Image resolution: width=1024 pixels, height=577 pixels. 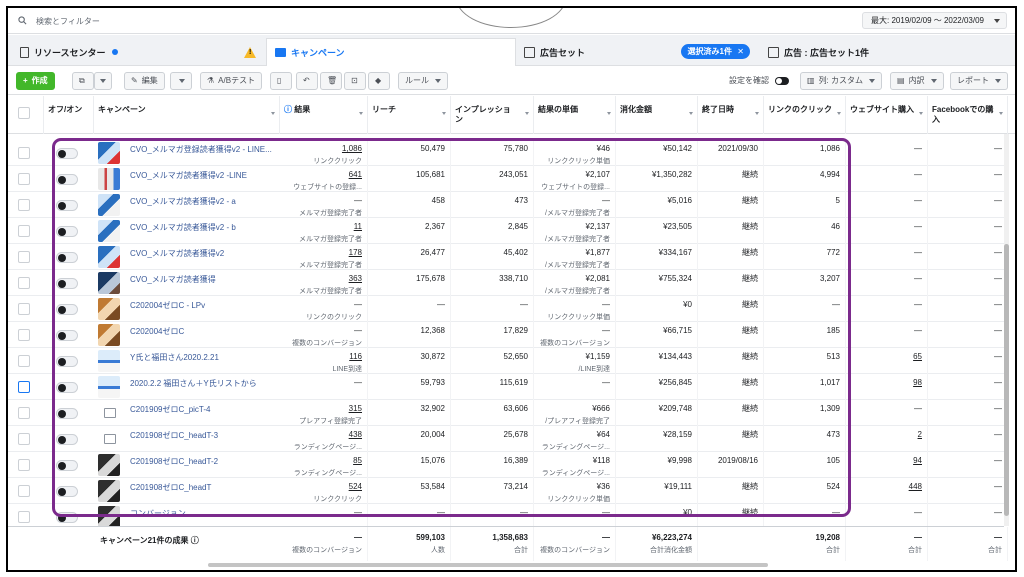 What do you see at coordinates (715, 51) in the screenshot?
I see `selected-filter-pill: 選択済み1件 ✕` at bounding box center [715, 51].